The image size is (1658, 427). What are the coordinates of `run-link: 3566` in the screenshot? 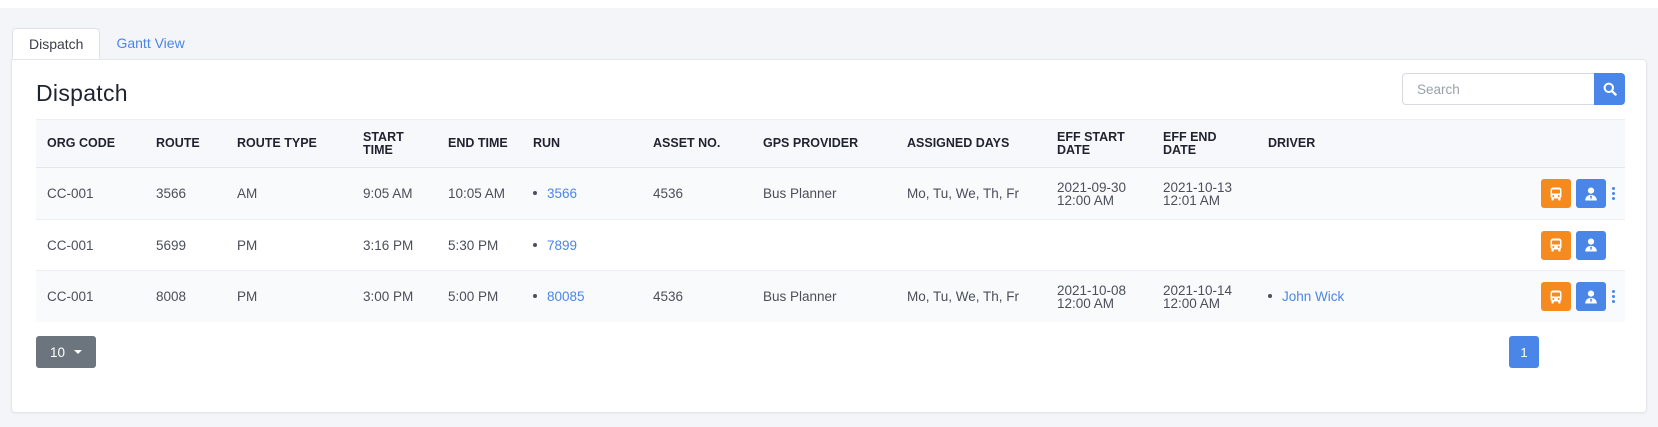 It's located at (562, 193).